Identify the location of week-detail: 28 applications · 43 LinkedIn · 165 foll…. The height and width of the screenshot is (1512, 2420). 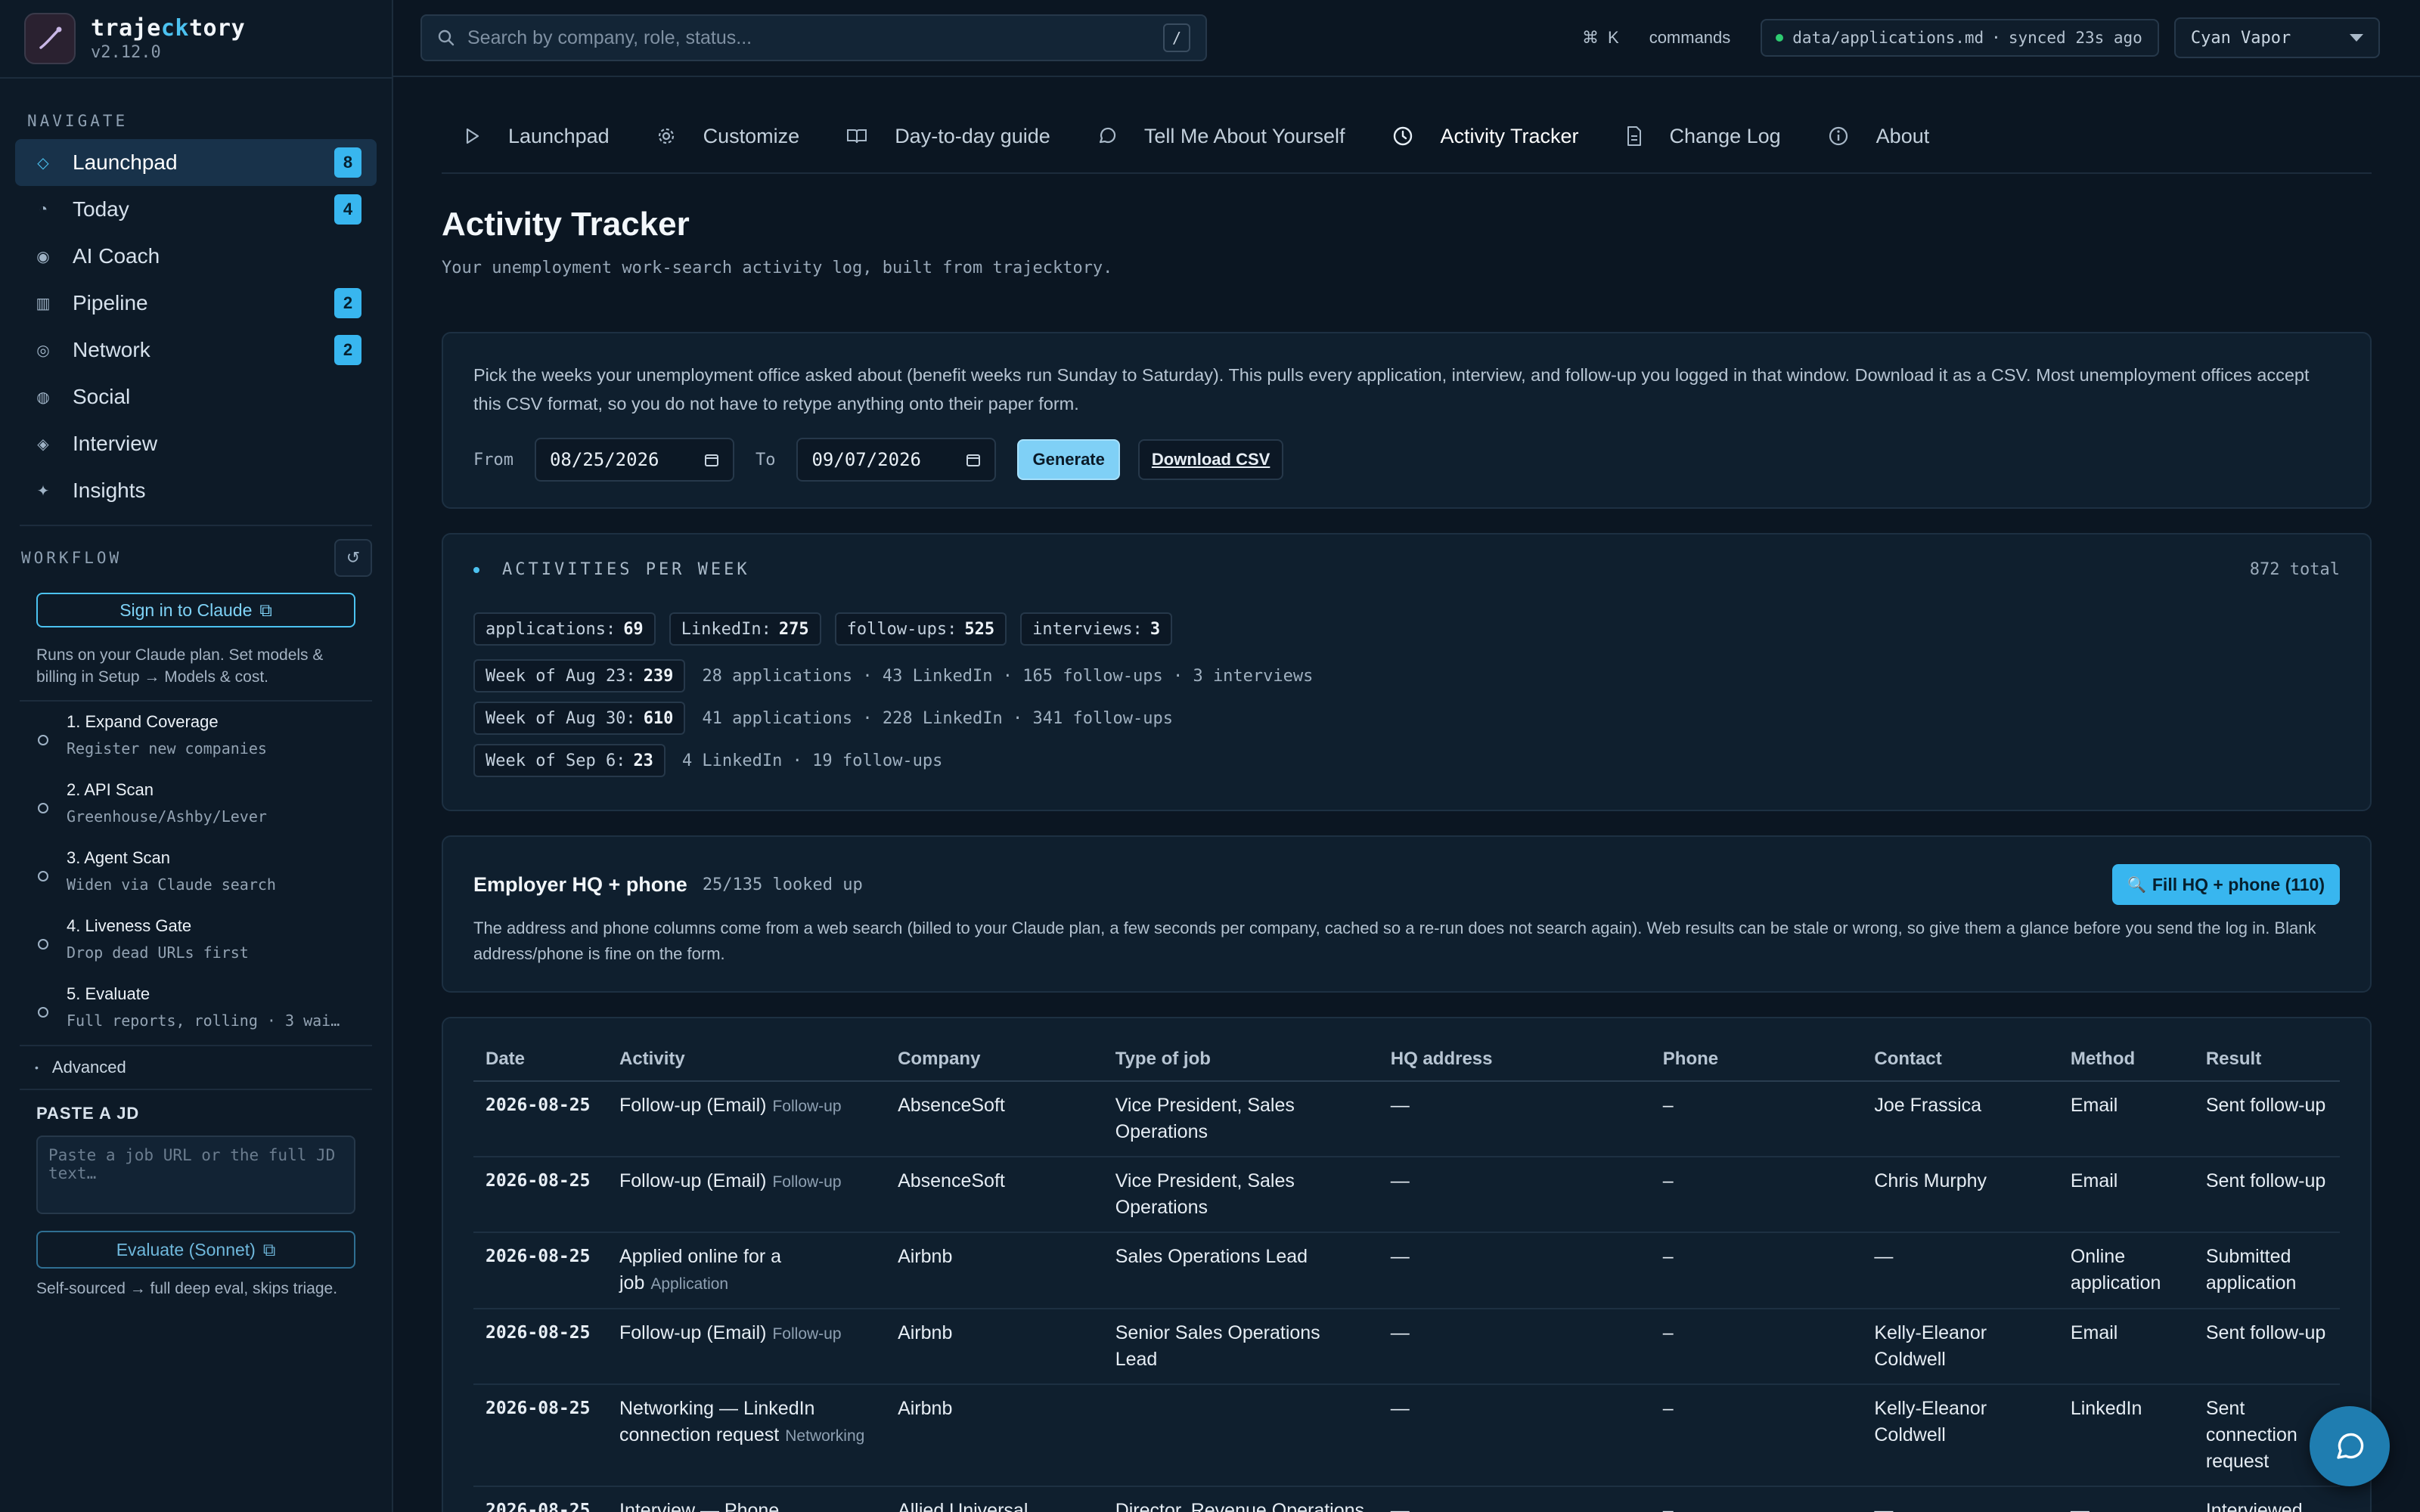
(1008, 676).